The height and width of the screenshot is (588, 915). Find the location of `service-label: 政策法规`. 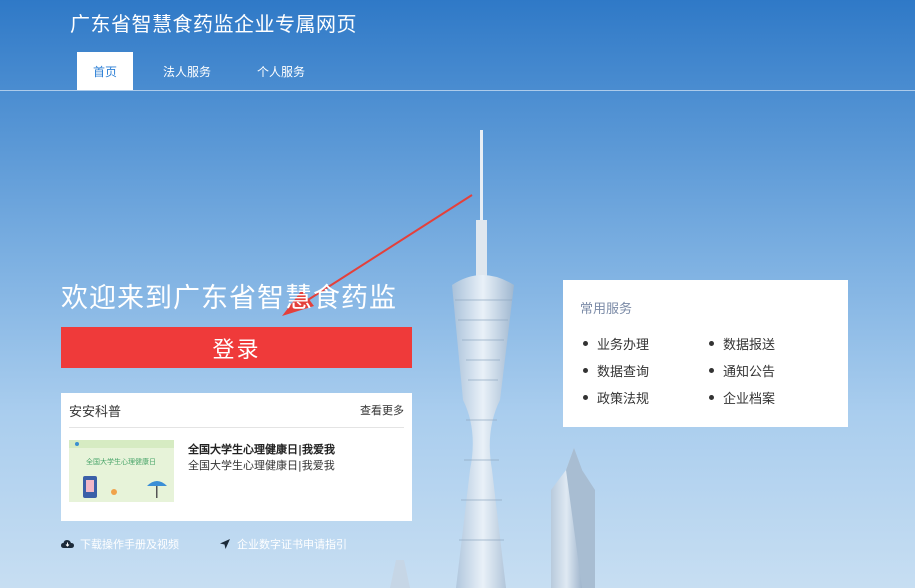

service-label: 政策法规 is located at coordinates (623, 399).